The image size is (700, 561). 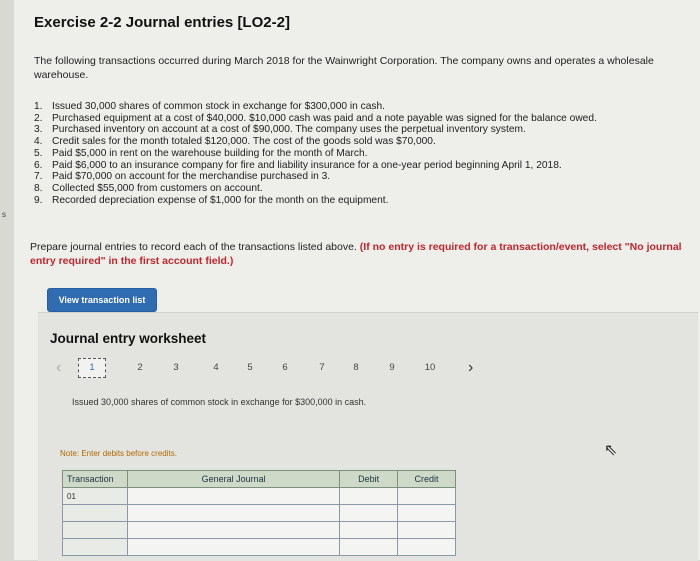 I want to click on col-debit: Debit, so click(x=369, y=479).